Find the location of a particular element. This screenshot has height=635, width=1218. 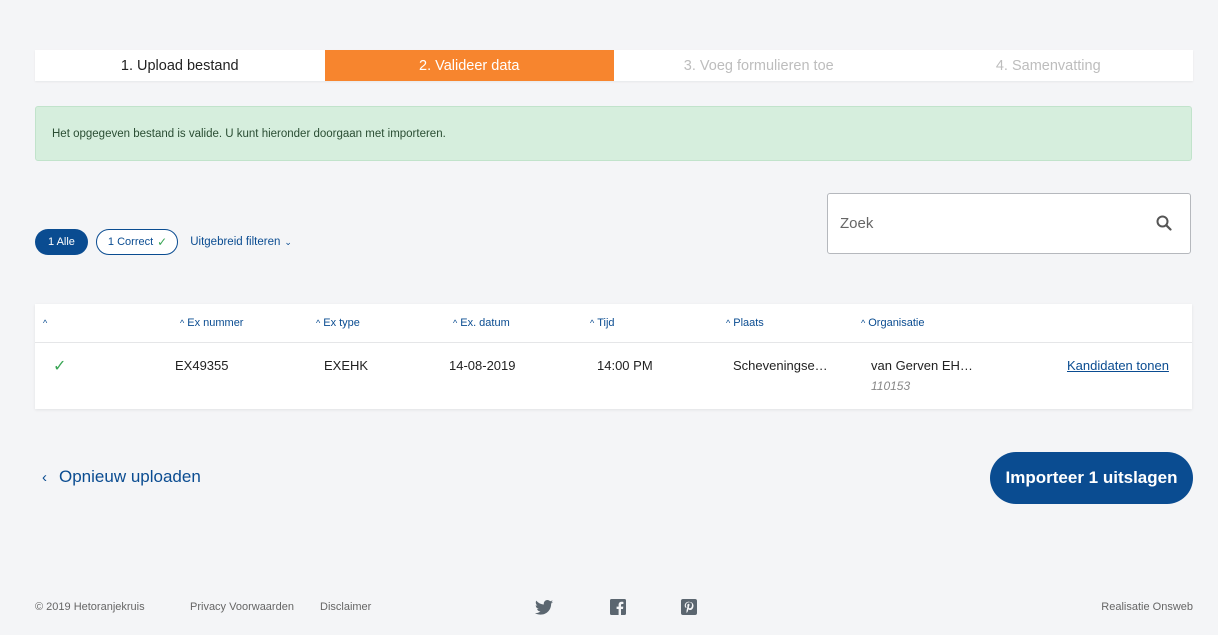

facebook-icon is located at coordinates (618, 607).